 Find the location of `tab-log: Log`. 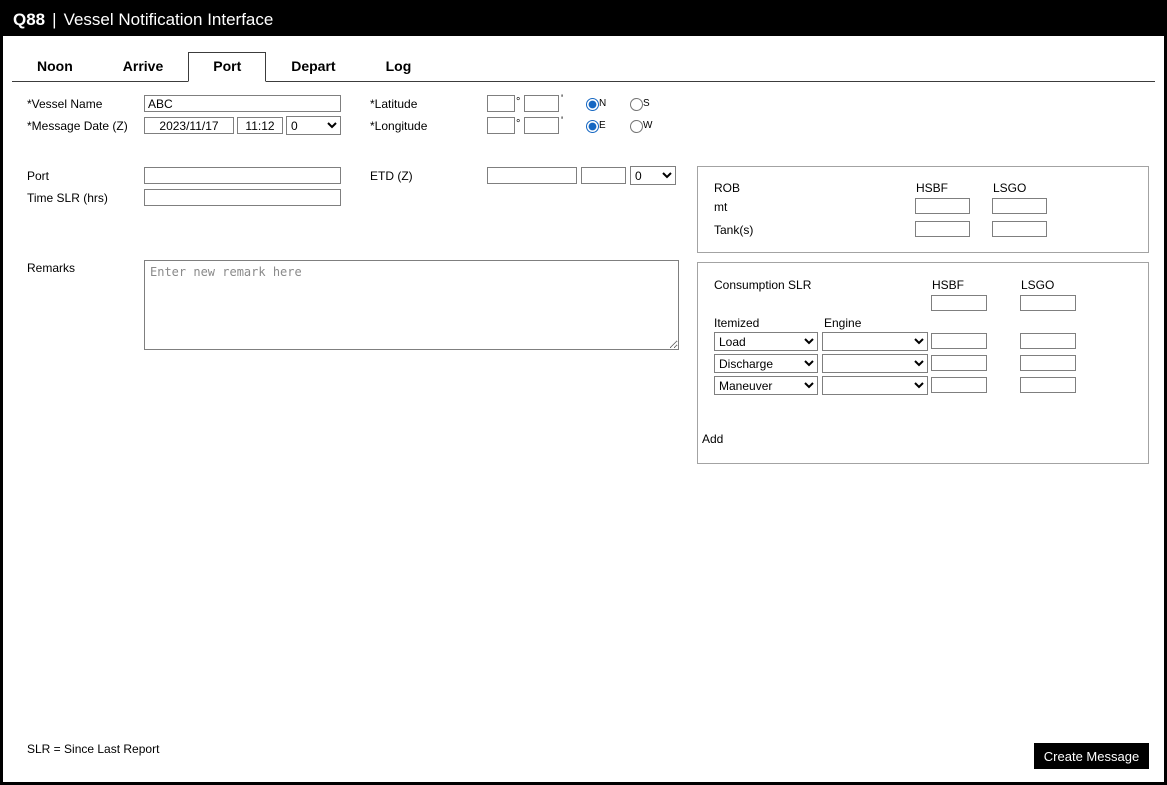

tab-log: Log is located at coordinates (399, 67).